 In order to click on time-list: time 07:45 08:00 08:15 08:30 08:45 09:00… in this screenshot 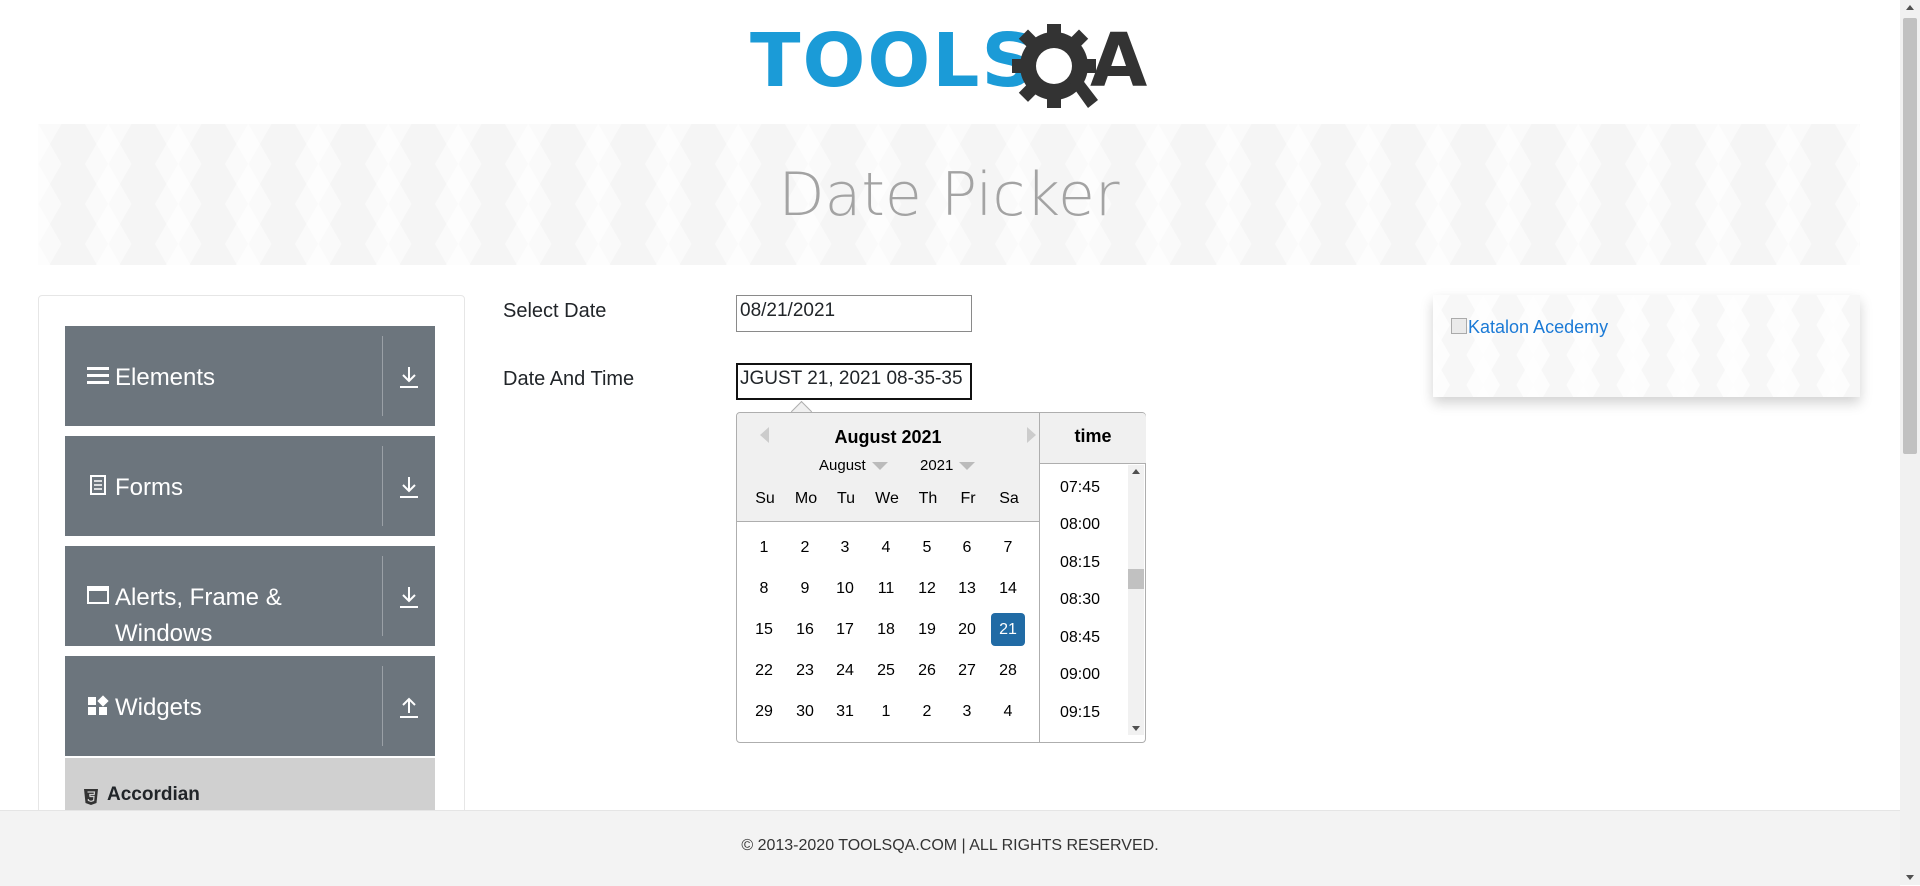, I will do `click(1092, 577)`.